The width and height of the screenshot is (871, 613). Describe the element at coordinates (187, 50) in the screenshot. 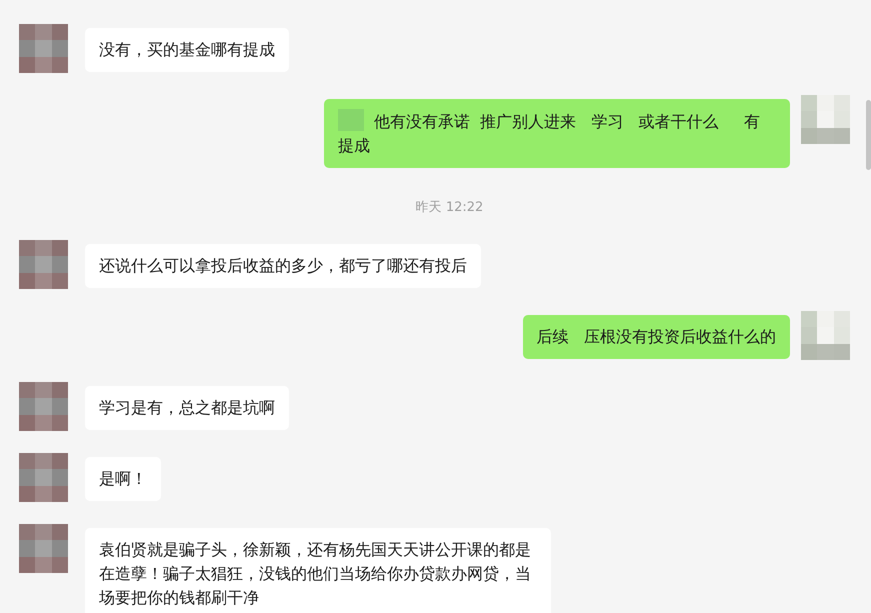

I see `message-bubble: 没有，买的基金哪有提成` at that location.